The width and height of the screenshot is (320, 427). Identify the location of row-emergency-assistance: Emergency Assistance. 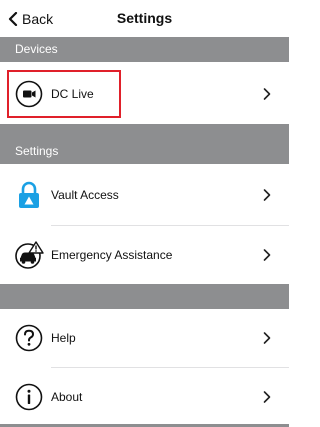
(144, 255).